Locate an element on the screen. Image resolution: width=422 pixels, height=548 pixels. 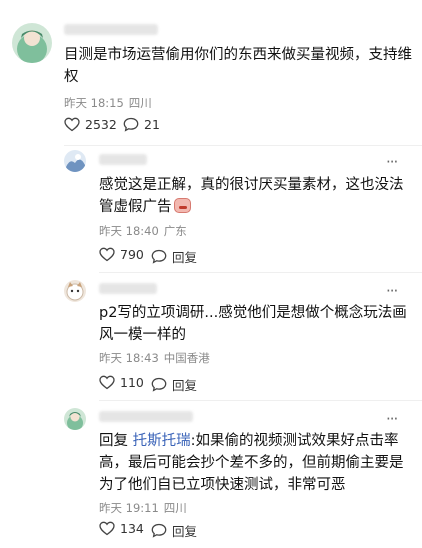
like-count: 2532 is located at coordinates (101, 124).